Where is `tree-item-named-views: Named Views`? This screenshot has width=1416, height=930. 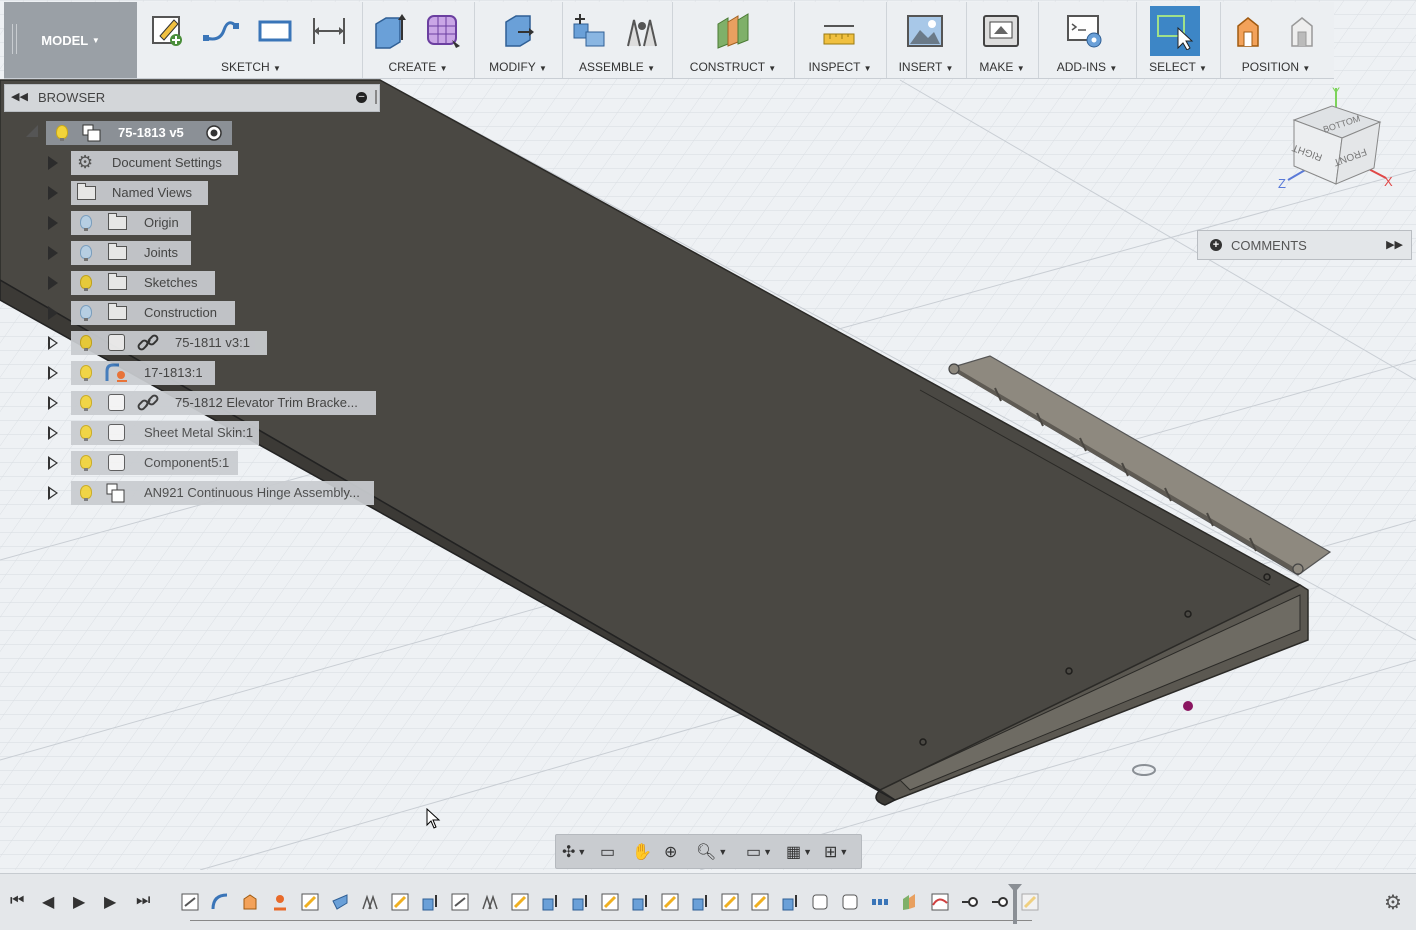
tree-item-named-views: Named Views is located at coordinates (148, 193).